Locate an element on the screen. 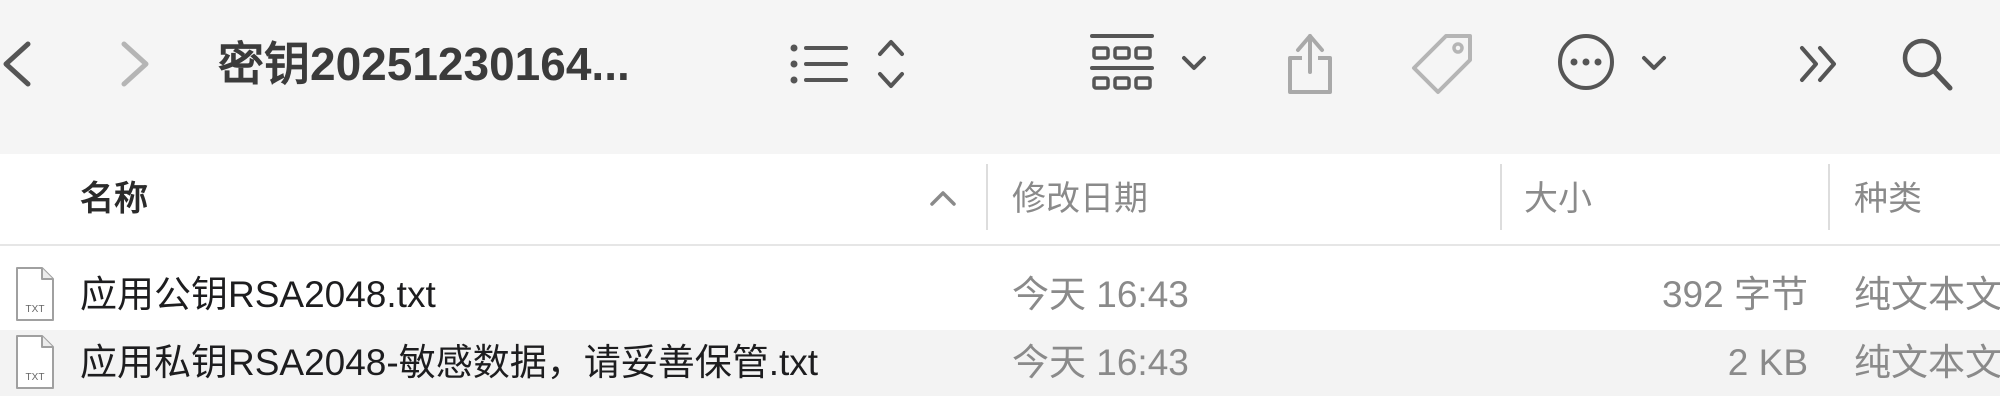 Image resolution: width=2000 pixels, height=410 pixels. column-size-header: 大小 is located at coordinates (1558, 199).